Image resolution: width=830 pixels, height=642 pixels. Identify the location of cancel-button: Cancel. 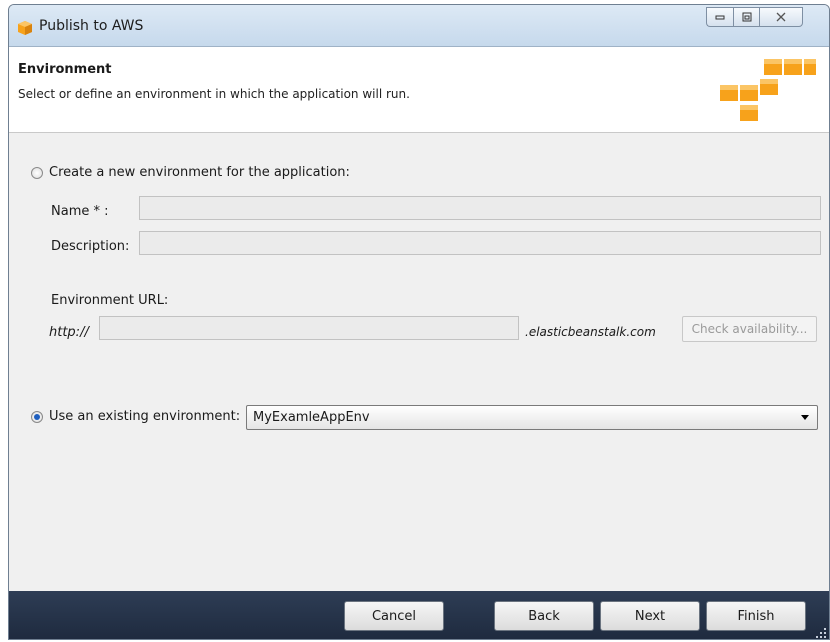
(394, 616).